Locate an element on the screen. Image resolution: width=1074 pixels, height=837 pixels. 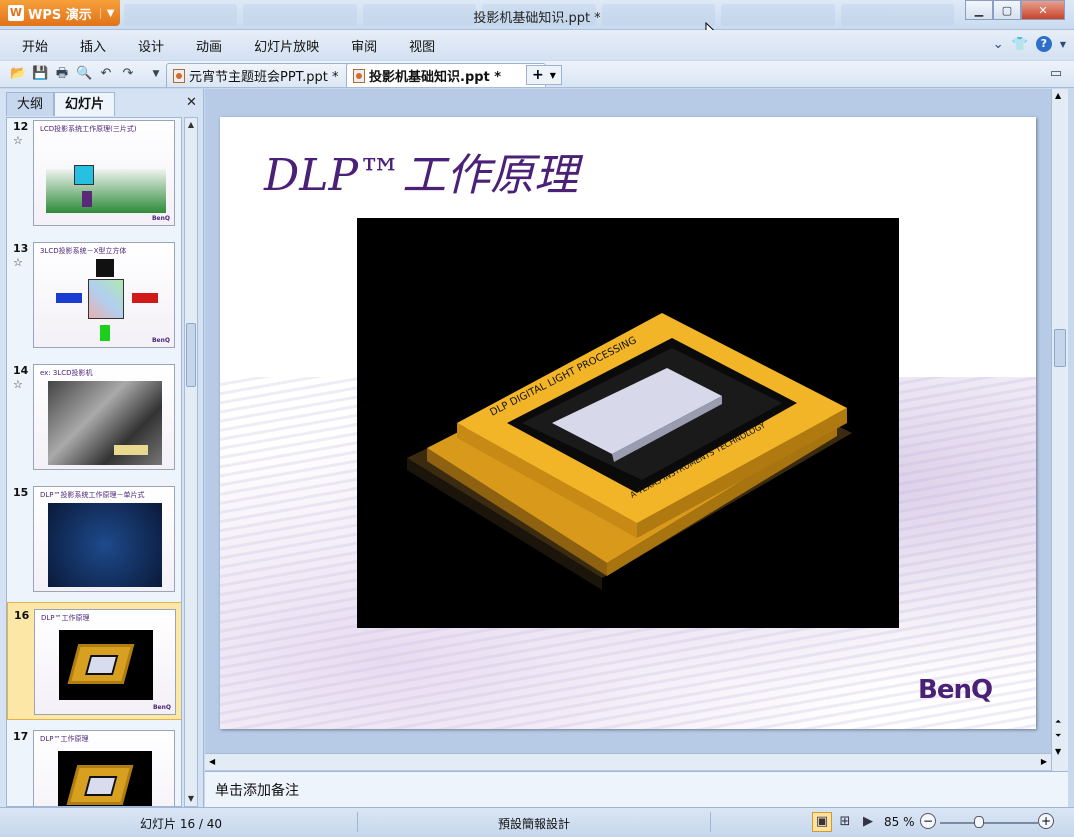
slide-thumbnail-17: 17 DLP™工作原理 is located at coordinates (94, 765).